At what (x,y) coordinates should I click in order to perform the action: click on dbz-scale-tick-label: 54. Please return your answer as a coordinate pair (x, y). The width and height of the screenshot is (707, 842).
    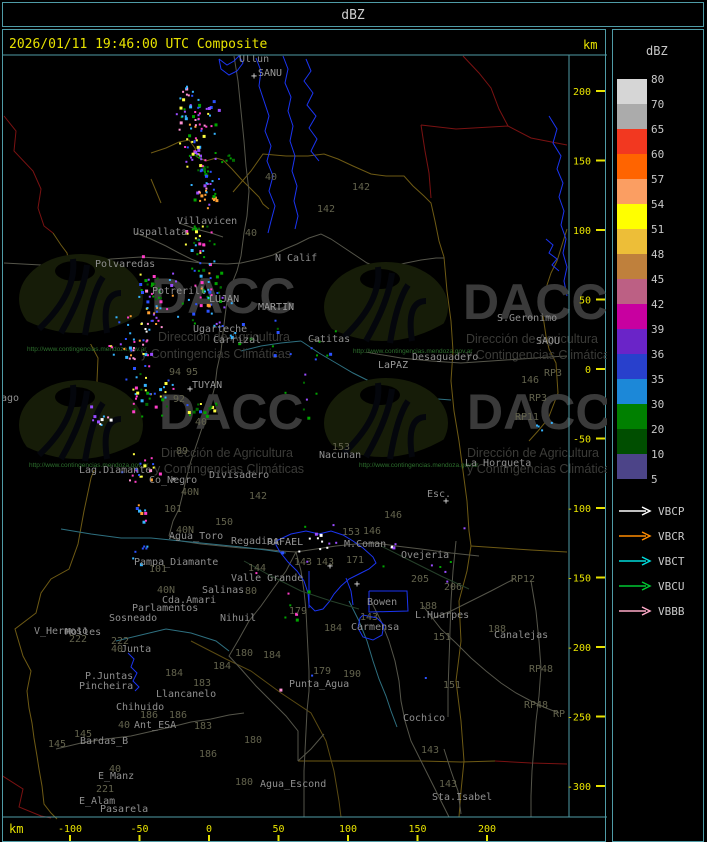
    Looking at the image, I should click on (658, 204).